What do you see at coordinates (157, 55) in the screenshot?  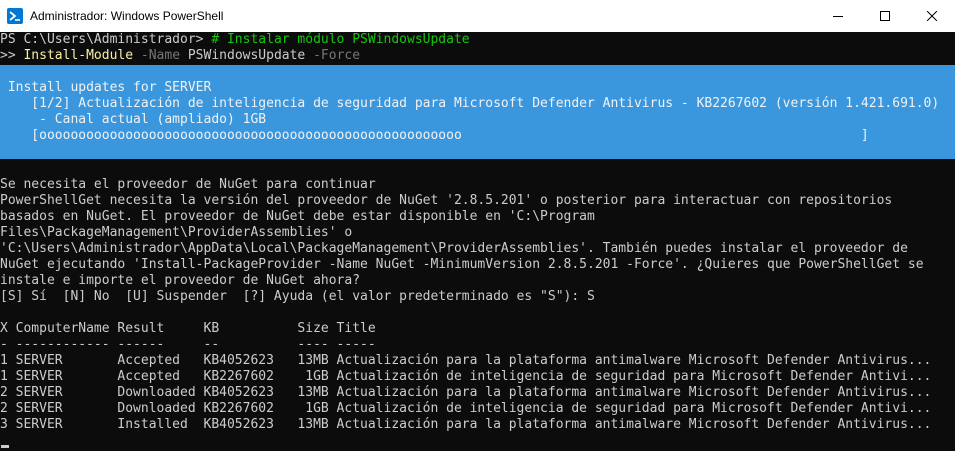 I see `parameter-name: -Name` at bounding box center [157, 55].